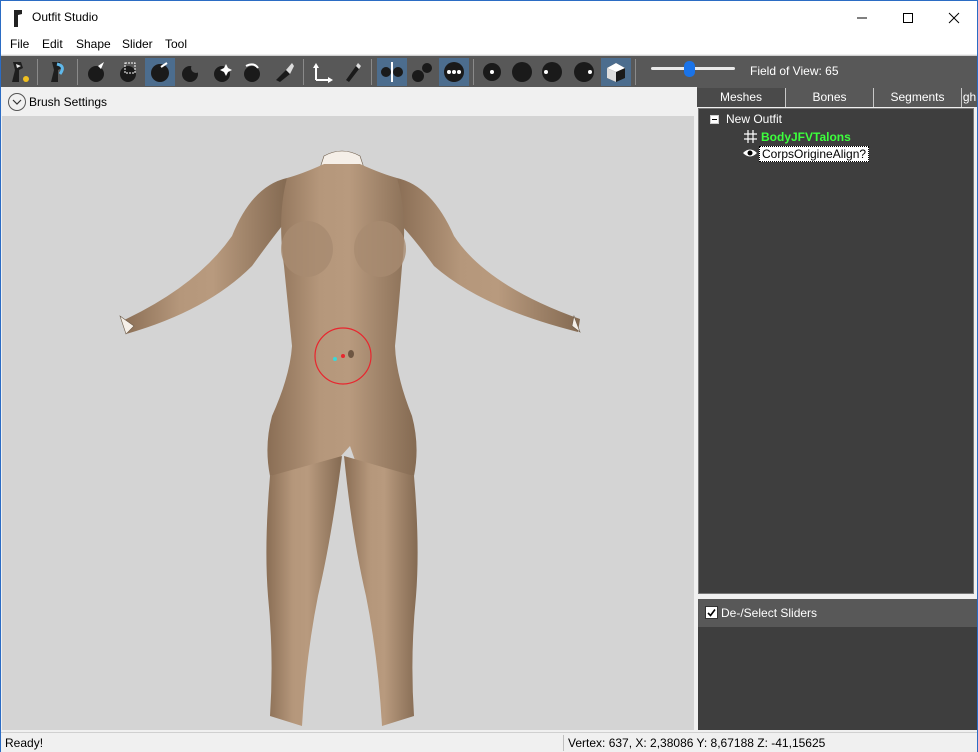 Image resolution: width=978 pixels, height=752 pixels. What do you see at coordinates (348, 102) in the screenshot?
I see `brush-settings-header: Brush Settings` at bounding box center [348, 102].